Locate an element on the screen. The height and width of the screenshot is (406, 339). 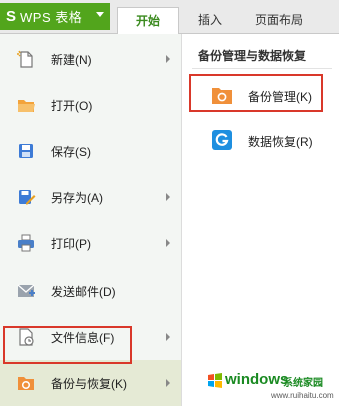
menu-item-label: 备份与恢复(K) is located at coordinates (89, 383).